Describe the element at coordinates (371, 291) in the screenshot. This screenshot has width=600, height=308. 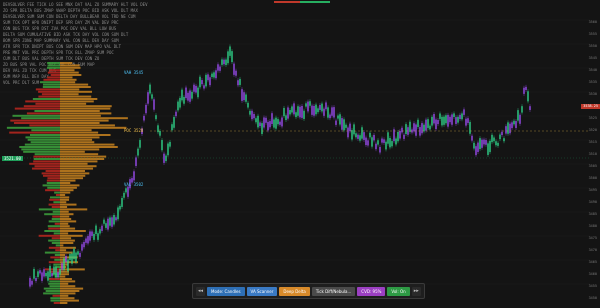
I see `cvd-button: CVD: 95%` at that location.